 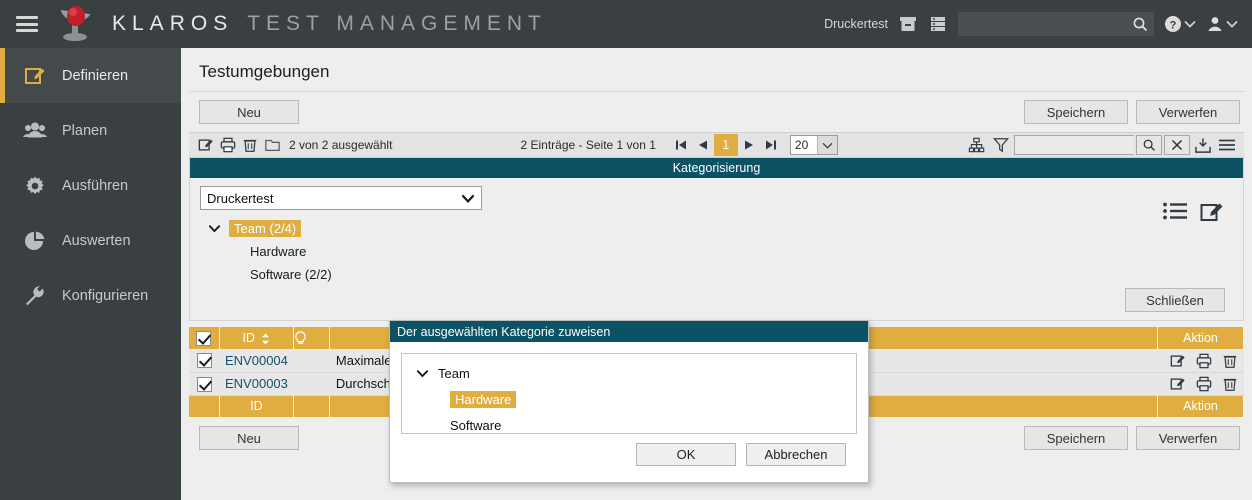 I want to click on column-header-id: ID, so click(x=257, y=338).